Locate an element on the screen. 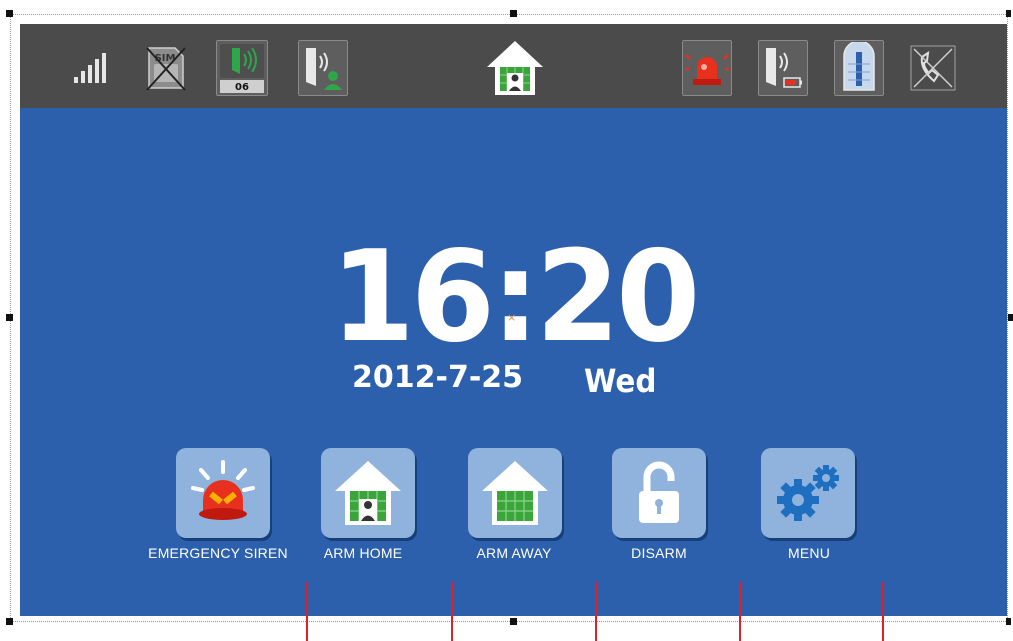 The width and height of the screenshot is (1013, 641). arm-home-button is located at coordinates (368, 493).